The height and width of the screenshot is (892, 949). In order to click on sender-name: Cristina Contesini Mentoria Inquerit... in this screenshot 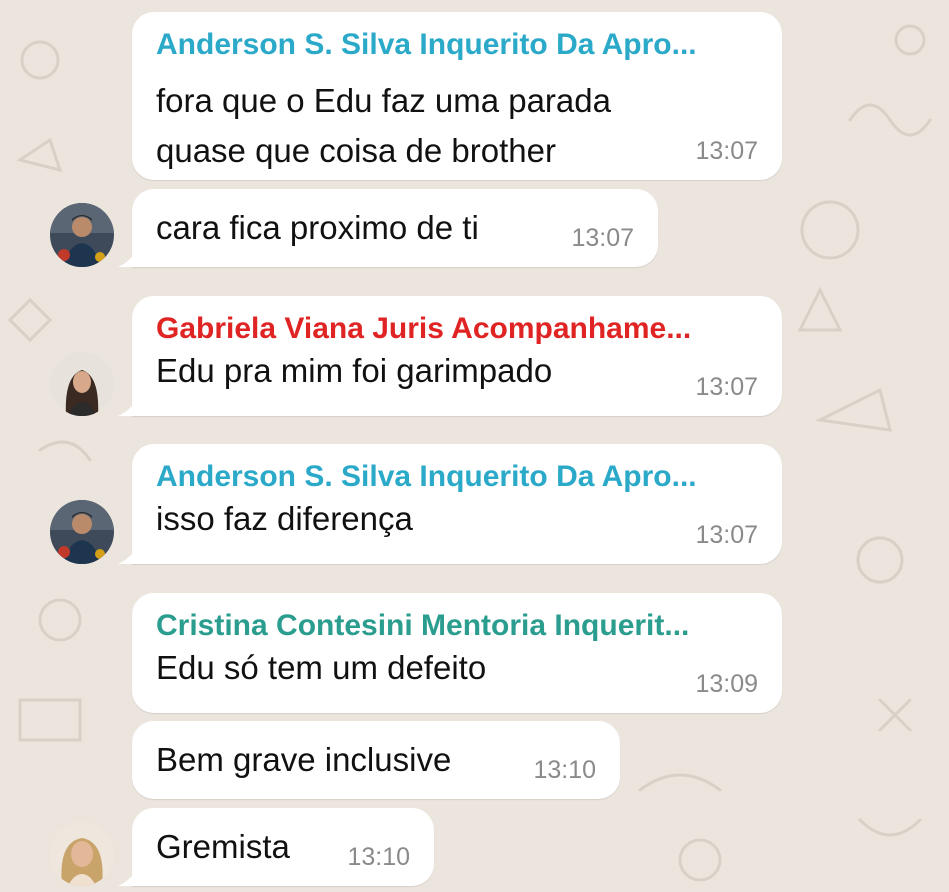, I will do `click(460, 626)`.